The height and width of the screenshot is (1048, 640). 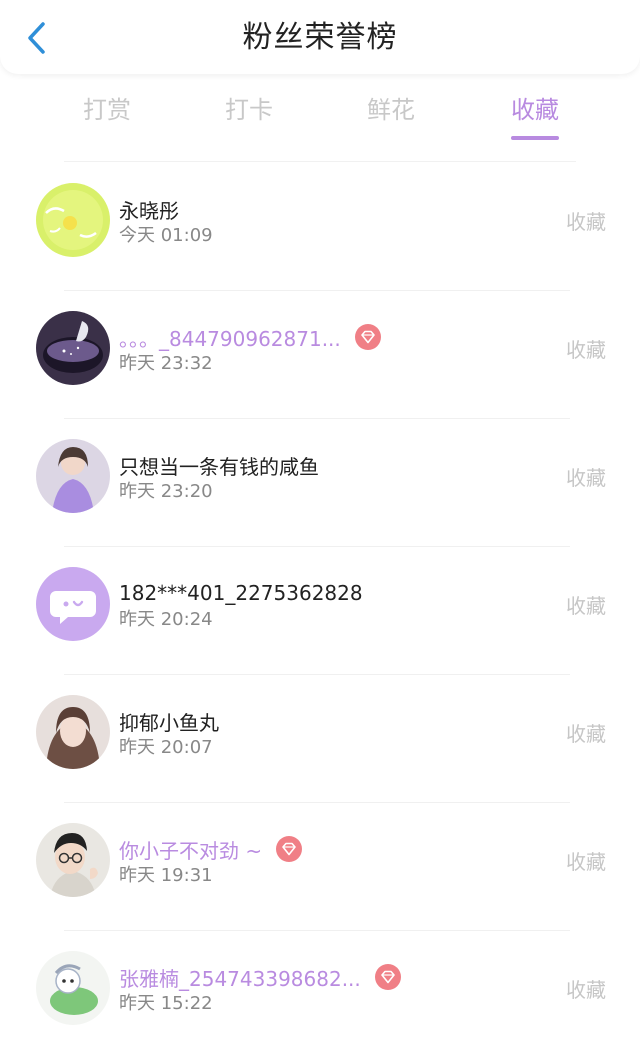 I want to click on list-item: 抑郁小鱼丸 昨天 20:07 收藏, so click(x=320, y=738).